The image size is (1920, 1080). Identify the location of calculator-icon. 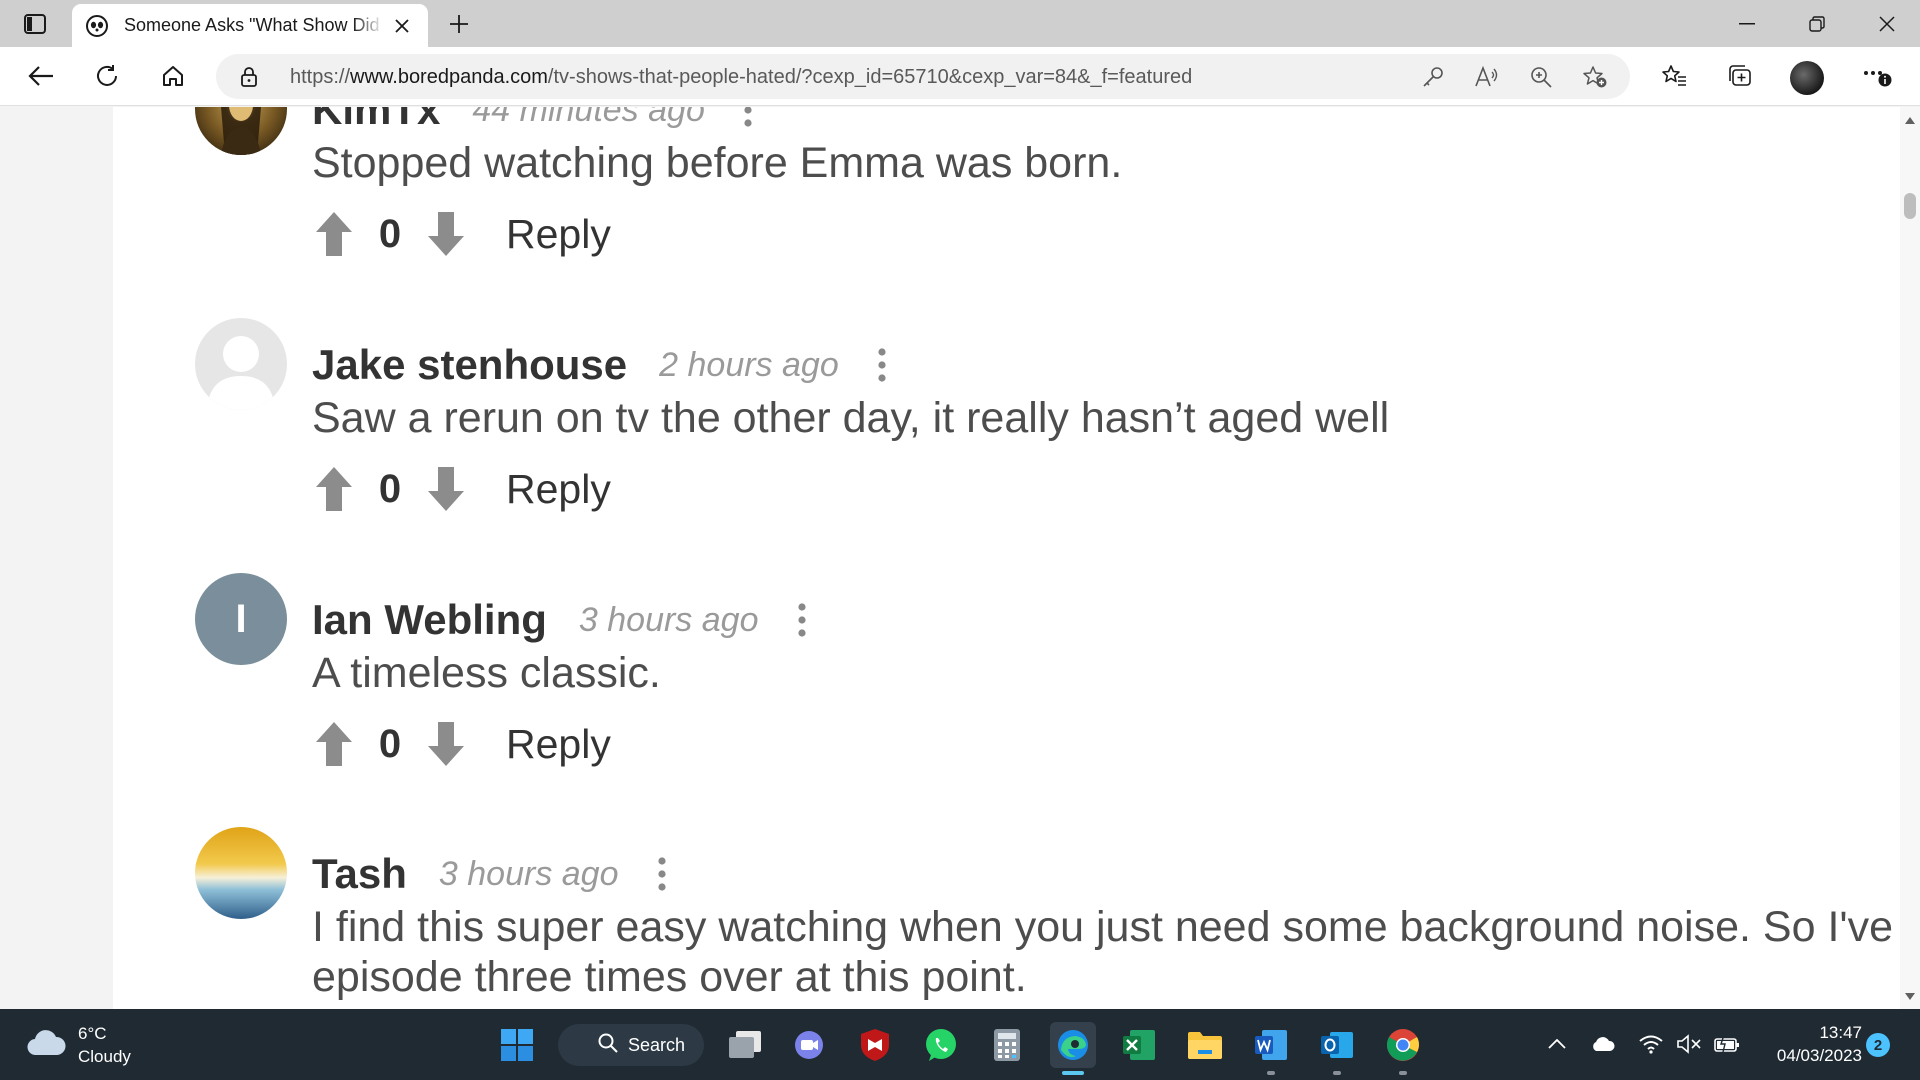
(1007, 1045).